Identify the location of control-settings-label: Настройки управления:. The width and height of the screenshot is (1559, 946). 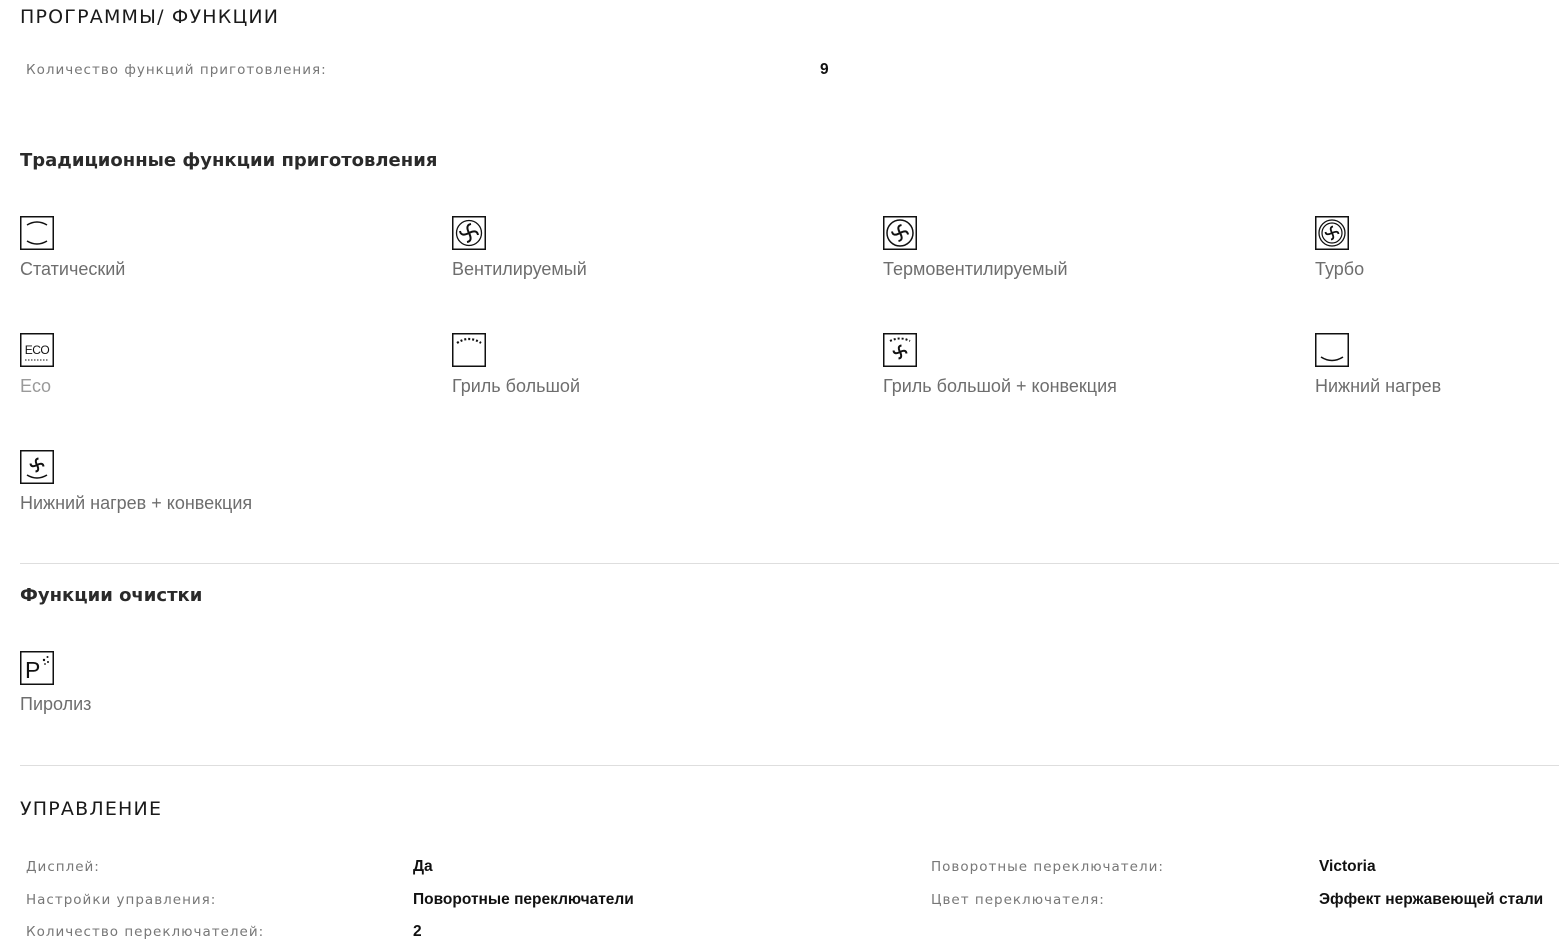
(121, 900).